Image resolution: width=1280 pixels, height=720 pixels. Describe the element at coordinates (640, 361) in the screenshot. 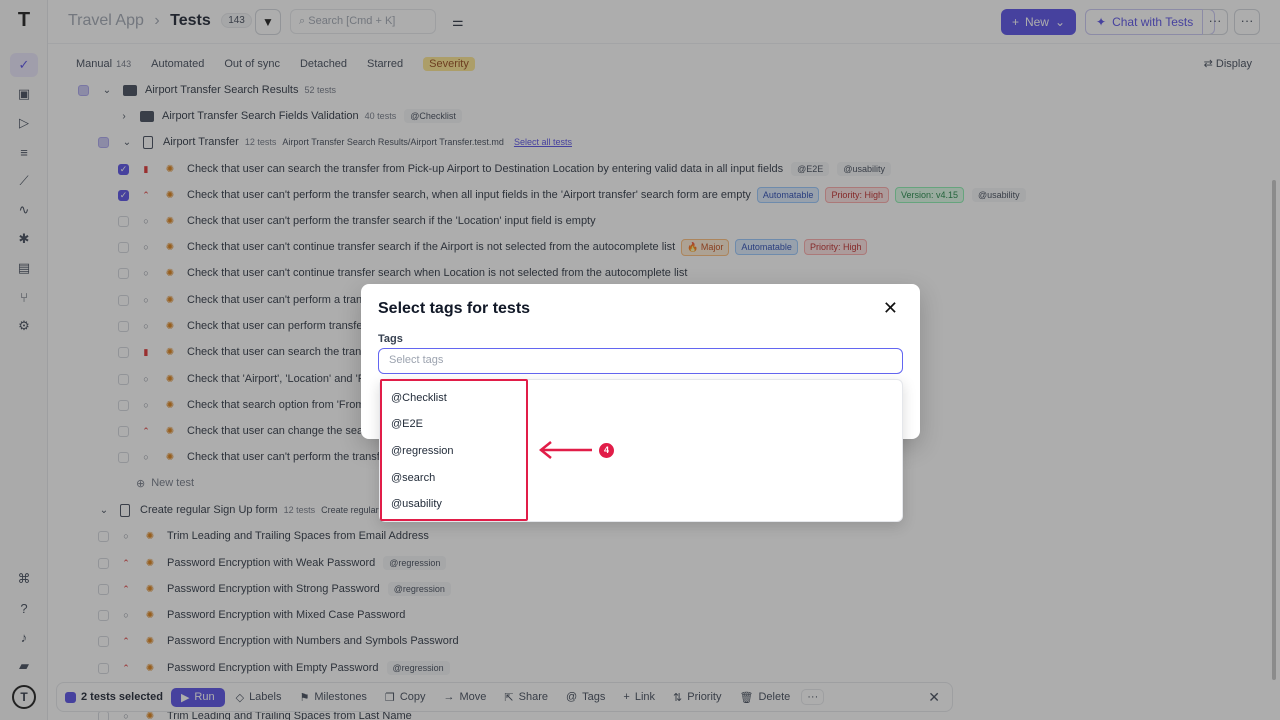

I see `tags-select-input: Select tags` at that location.